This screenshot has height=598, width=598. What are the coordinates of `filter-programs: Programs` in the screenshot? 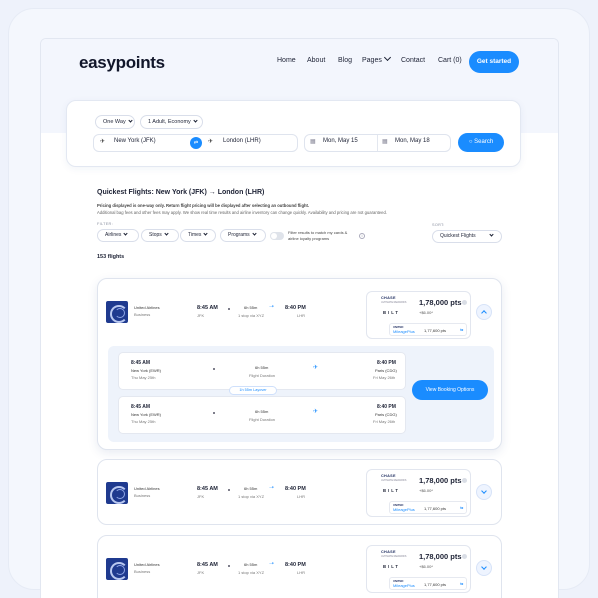 It's located at (243, 235).